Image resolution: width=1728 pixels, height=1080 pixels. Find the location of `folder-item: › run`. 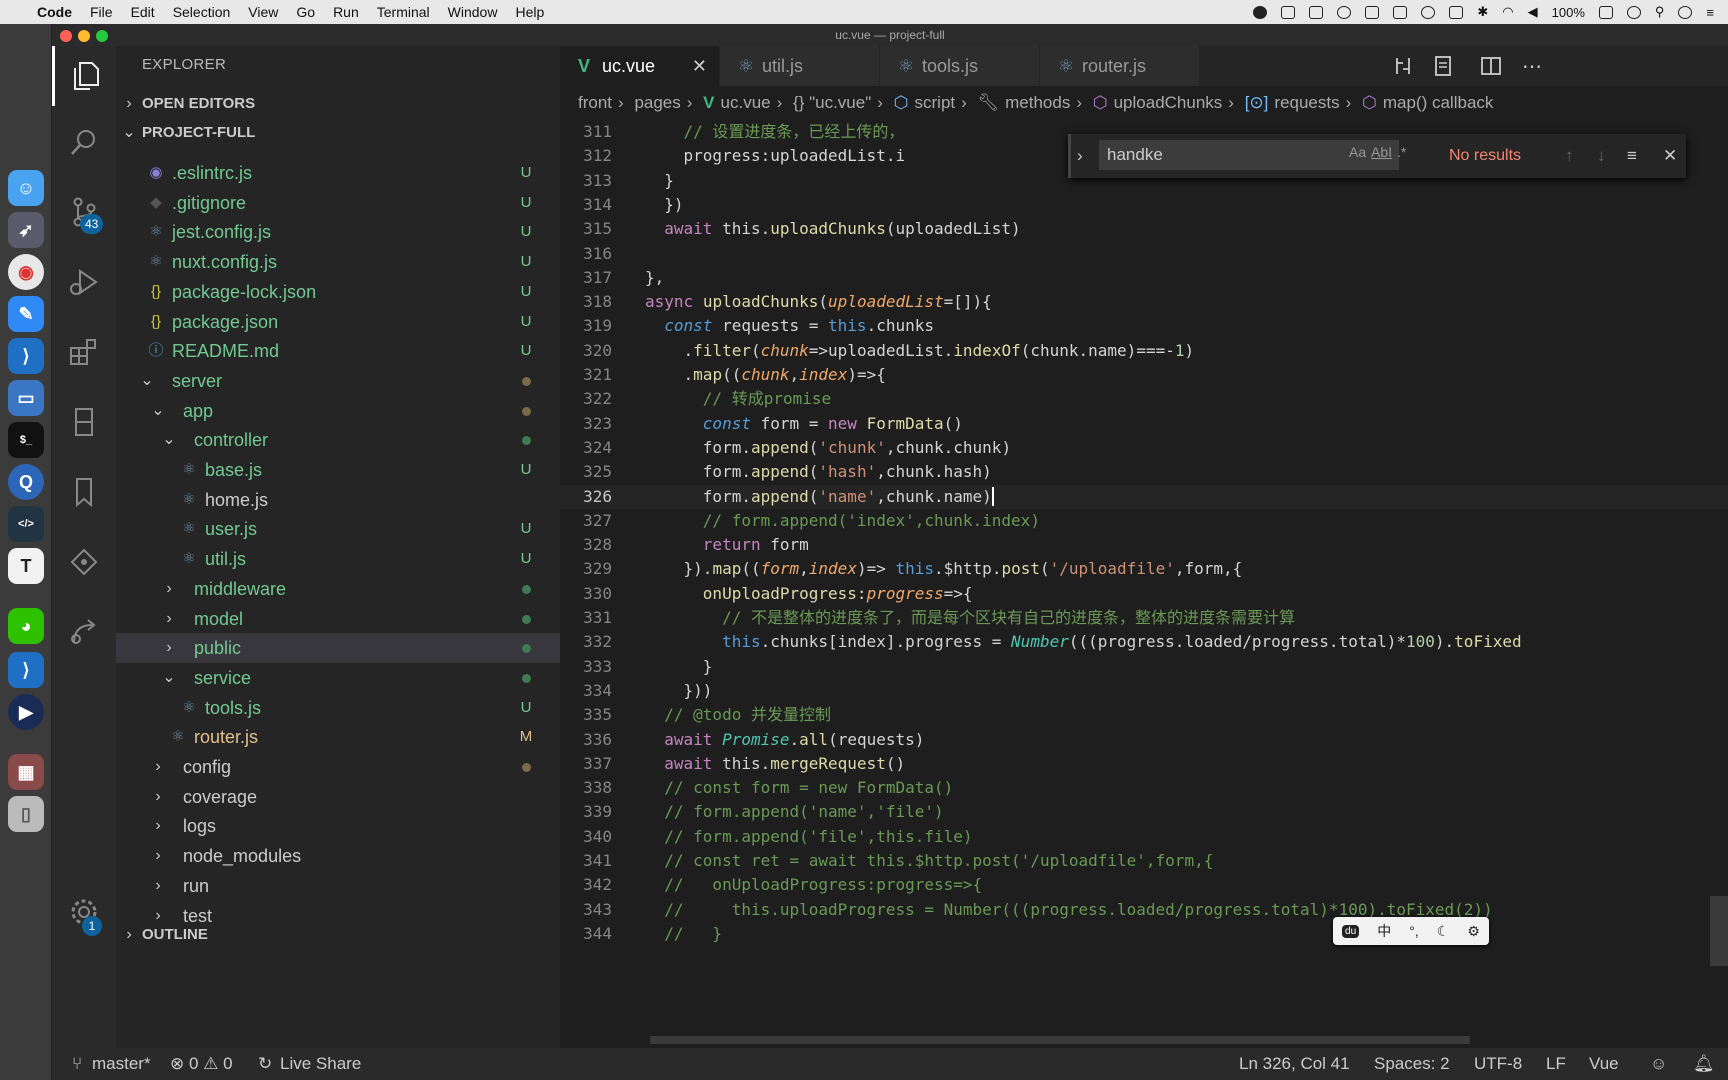

folder-item: › run is located at coordinates (338, 886).